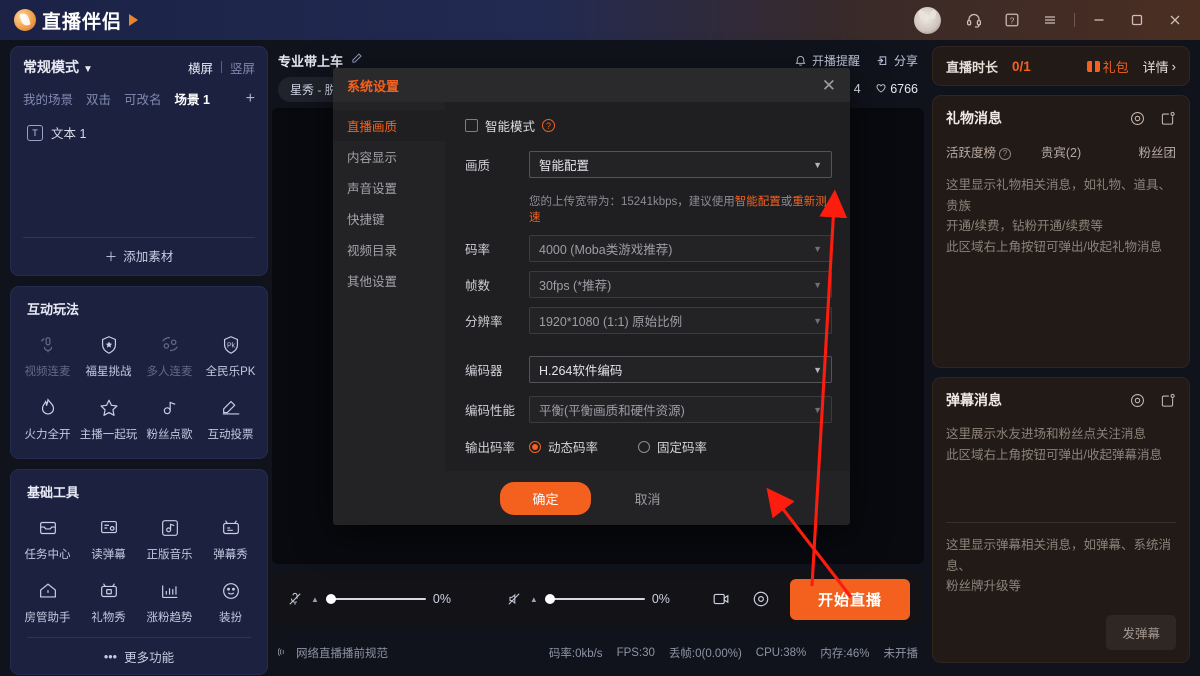  Describe the element at coordinates (721, 599) in the screenshot. I see `record-screen-icon` at that location.